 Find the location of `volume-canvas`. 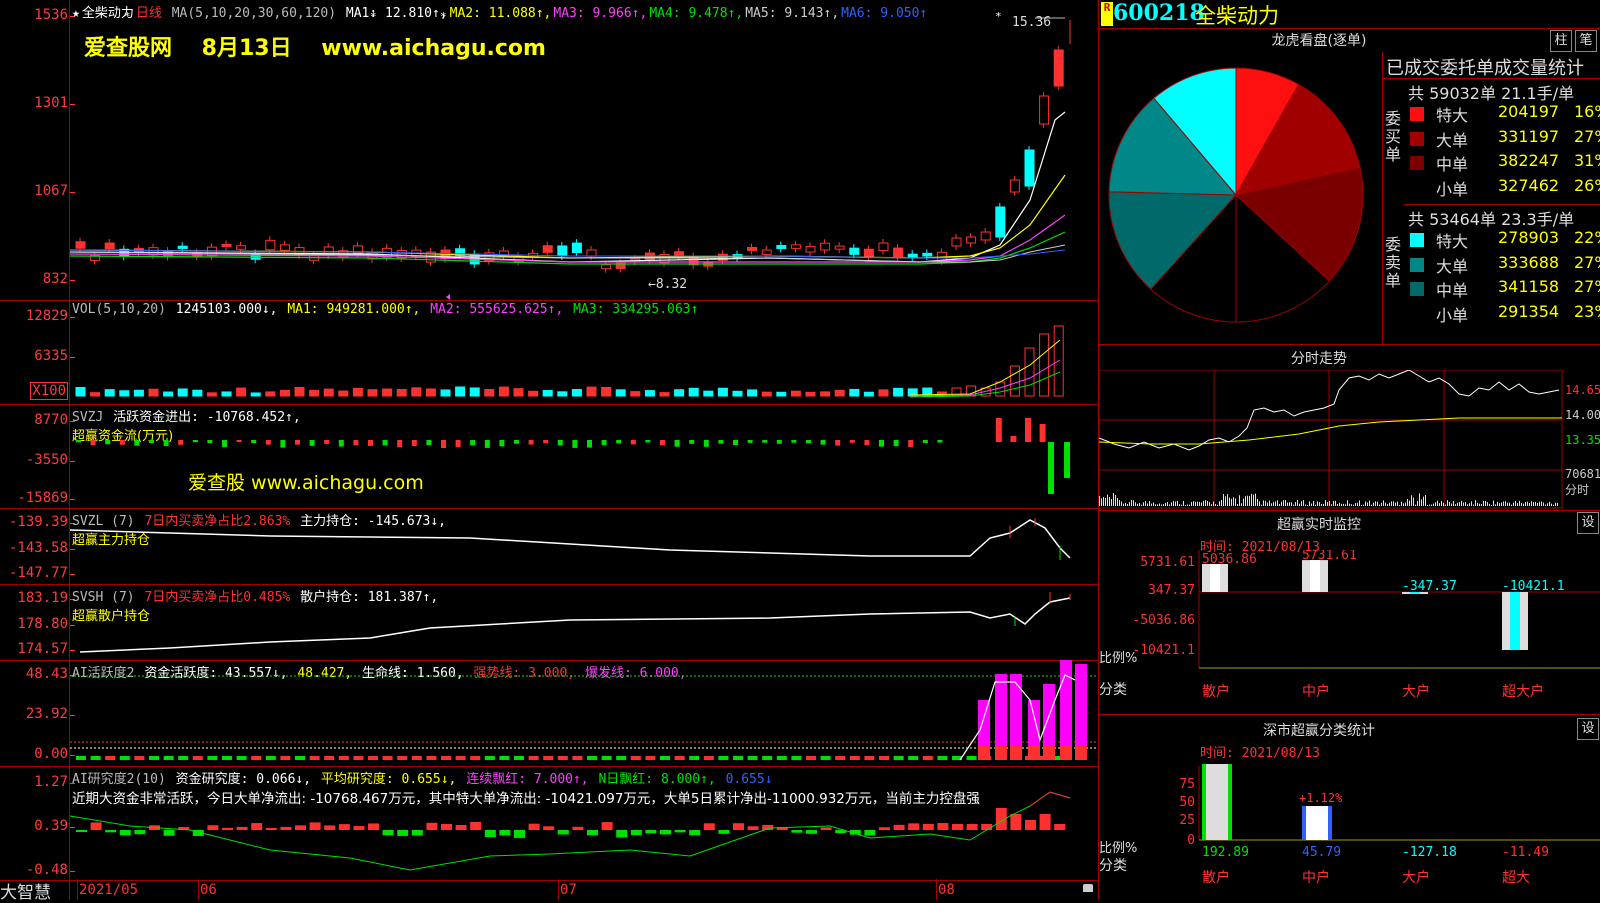

volume-canvas is located at coordinates (584, 352).